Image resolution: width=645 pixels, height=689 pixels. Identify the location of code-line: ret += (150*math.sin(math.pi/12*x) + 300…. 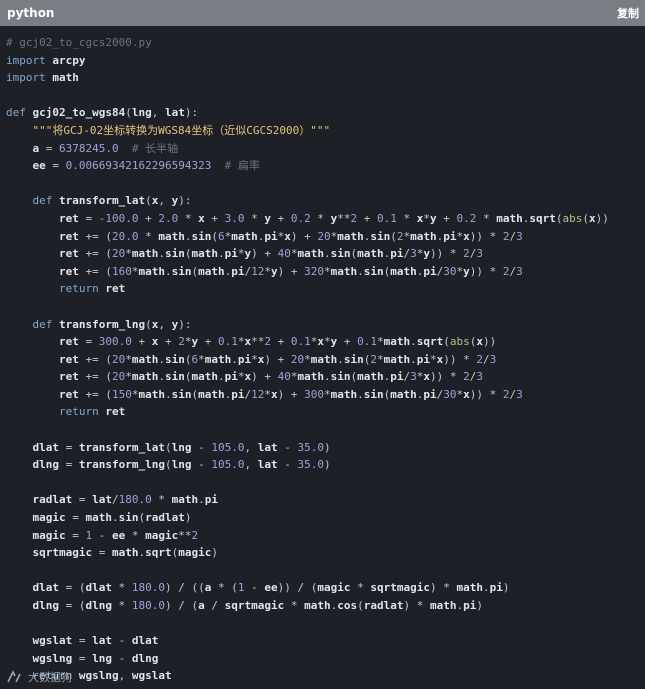
(322, 395).